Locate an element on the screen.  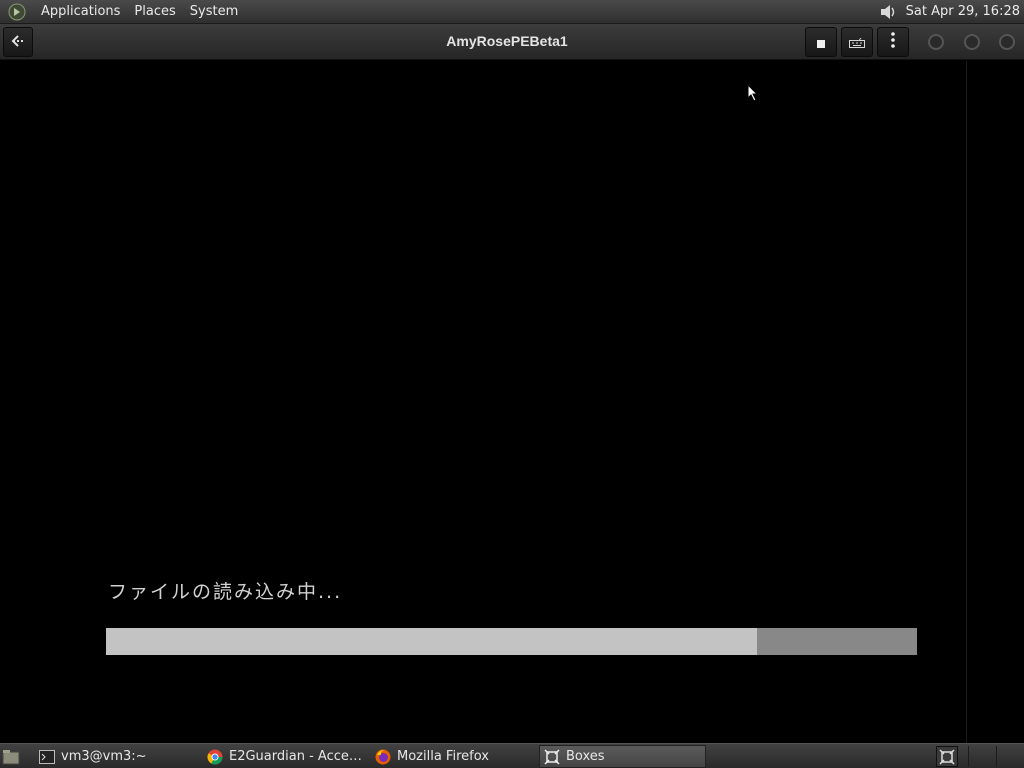
clock: Sat Apr 29, 16:28 is located at coordinates (961, 11).